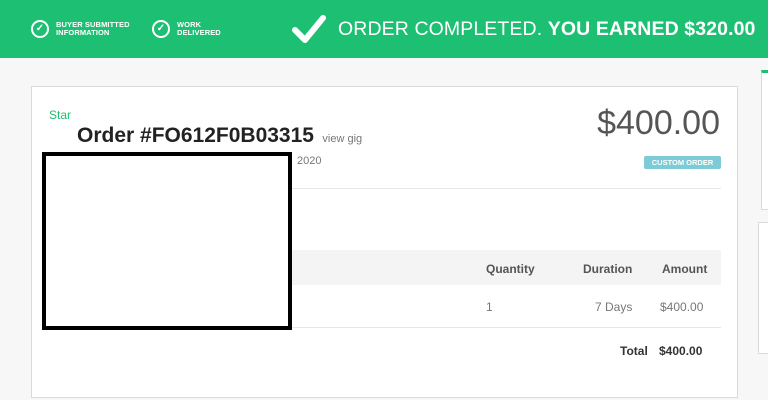 The height and width of the screenshot is (400, 768). Describe the element at coordinates (614, 307) in the screenshot. I see `cell-duration: 7 Days` at that location.